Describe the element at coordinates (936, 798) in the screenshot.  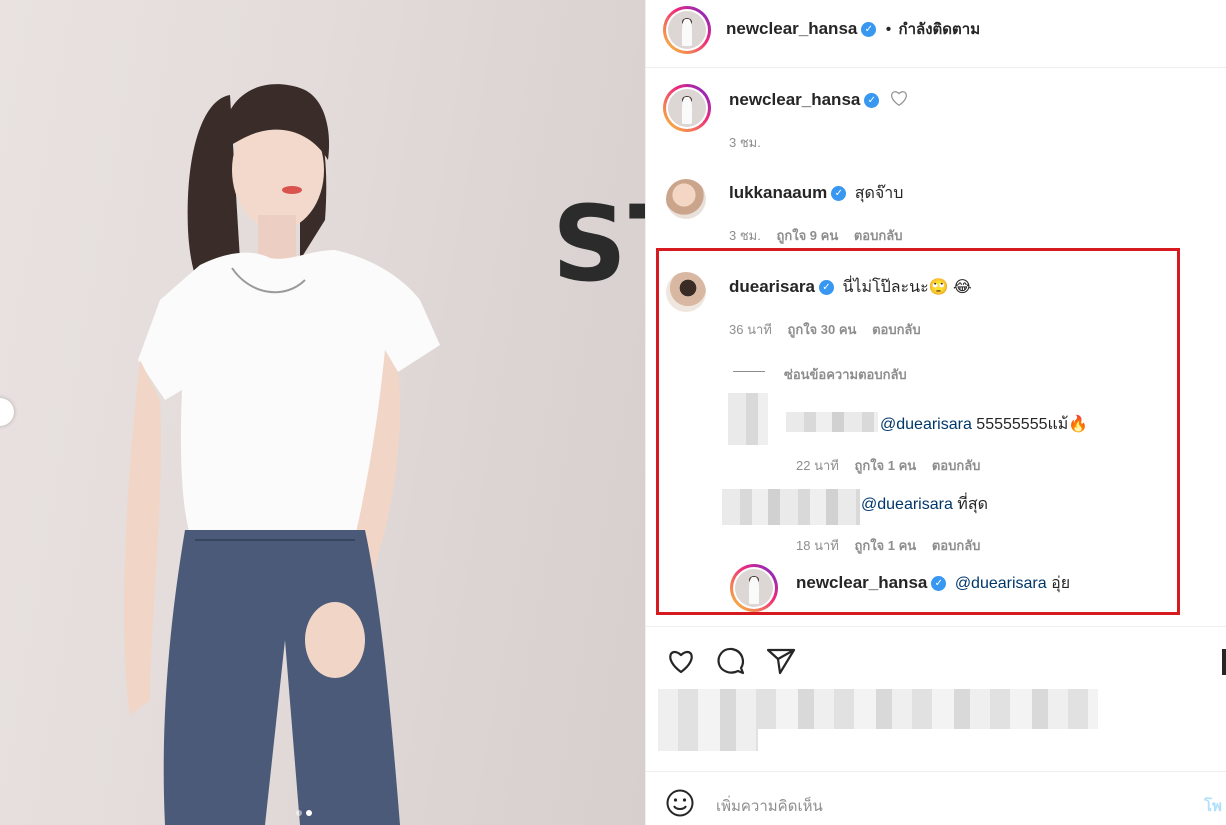
I see `add-comment-bar: เพิ่มความคิดเห็น โพ` at that location.